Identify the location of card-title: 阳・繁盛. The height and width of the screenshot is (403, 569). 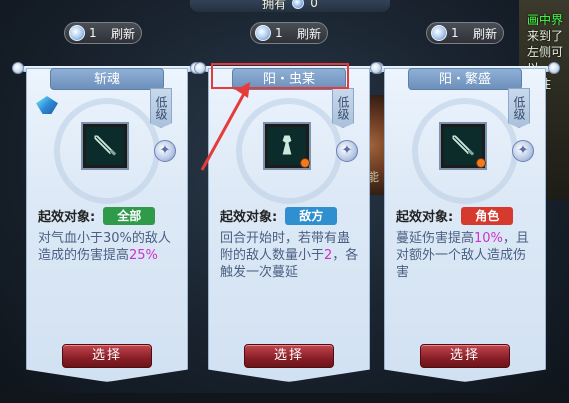
(465, 79).